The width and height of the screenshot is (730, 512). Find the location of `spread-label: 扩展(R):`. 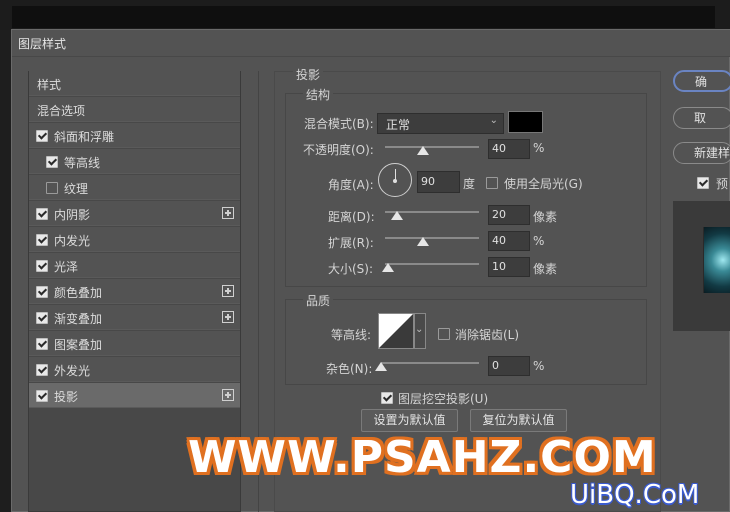

spread-label: 扩展(R): is located at coordinates (351, 243).